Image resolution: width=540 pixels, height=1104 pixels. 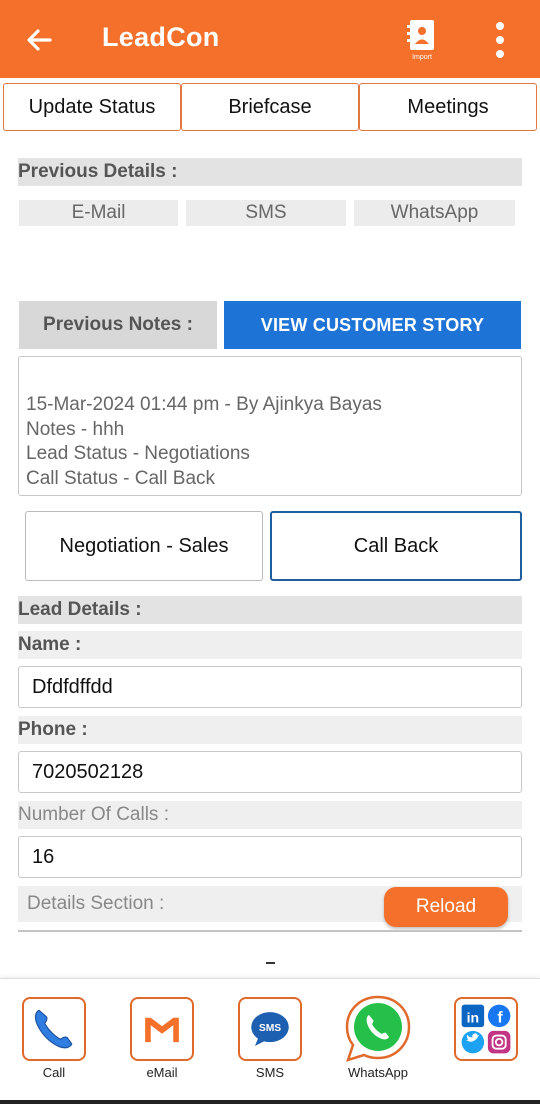 I want to click on whatsapp-icon, so click(x=378, y=1028).